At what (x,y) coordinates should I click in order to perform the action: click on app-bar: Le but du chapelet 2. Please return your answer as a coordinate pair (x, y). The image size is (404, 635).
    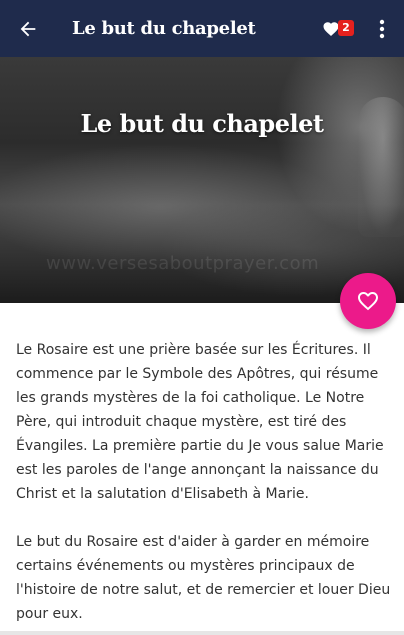
    Looking at the image, I should click on (202, 28).